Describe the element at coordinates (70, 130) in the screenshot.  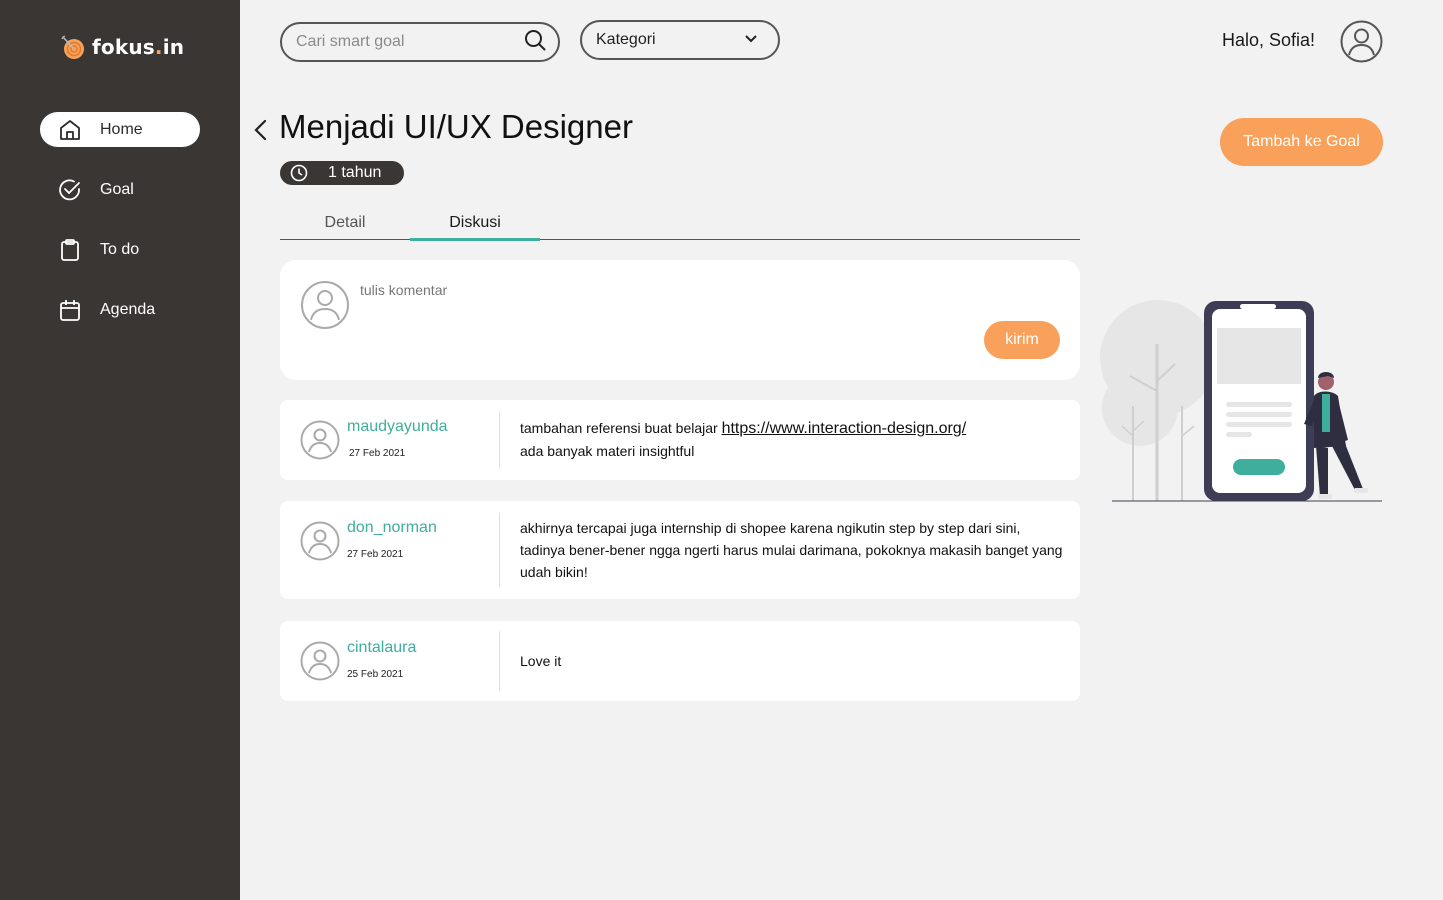
I see `home-icon` at that location.